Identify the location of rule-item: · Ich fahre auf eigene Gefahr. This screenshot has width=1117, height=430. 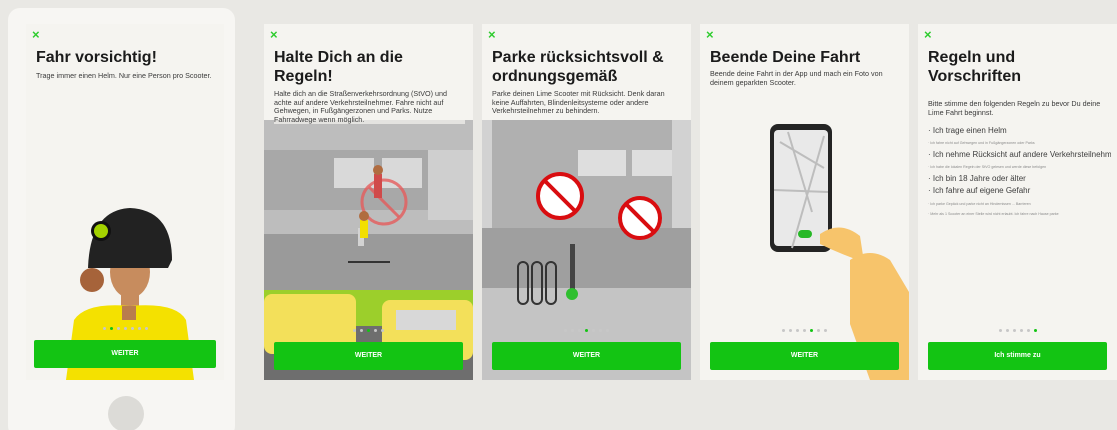
(979, 190).